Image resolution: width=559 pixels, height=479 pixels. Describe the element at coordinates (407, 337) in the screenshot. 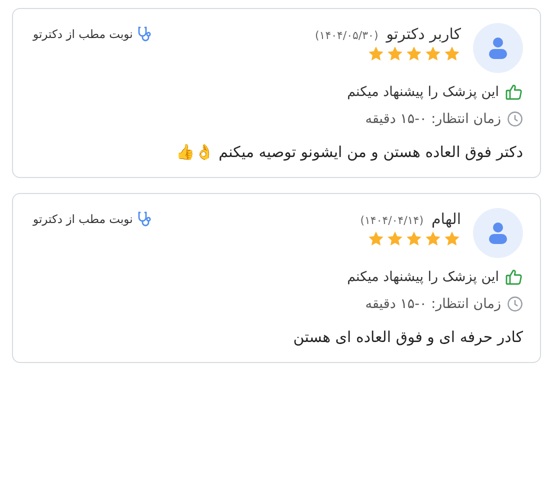

I see `review-comment: کادر حرفه ای و فوق العاده ای هستن` at that location.